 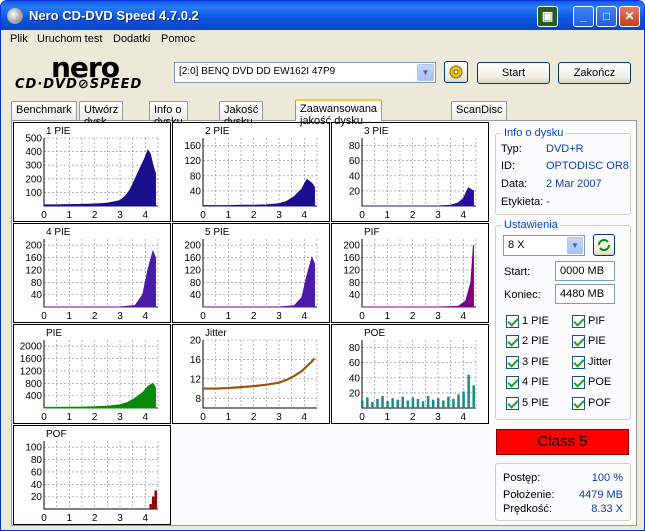 What do you see at coordinates (578, 362) in the screenshot?
I see `checkbox-jitter` at bounding box center [578, 362].